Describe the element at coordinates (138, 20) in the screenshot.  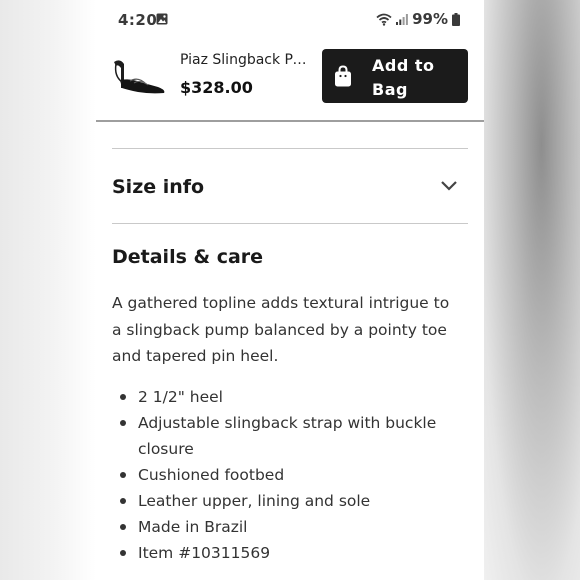
I see `status-time: 4:20` at that location.